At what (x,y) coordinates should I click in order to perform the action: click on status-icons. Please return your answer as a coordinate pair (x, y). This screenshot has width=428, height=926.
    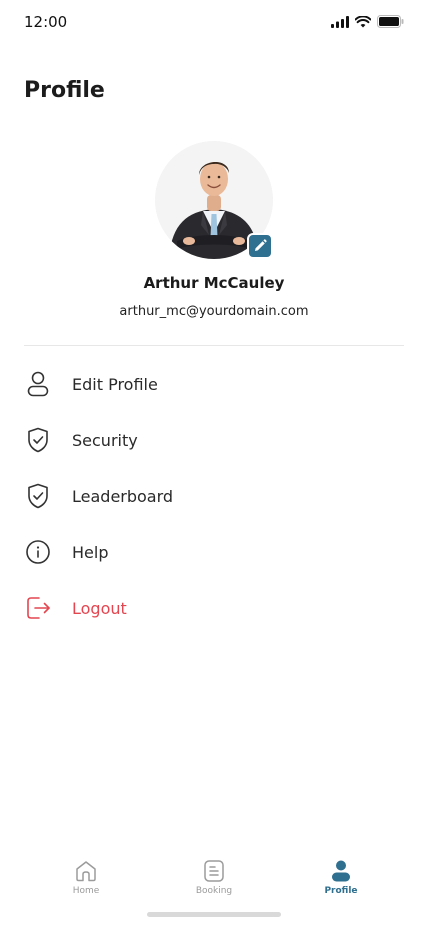
    Looking at the image, I should click on (367, 21).